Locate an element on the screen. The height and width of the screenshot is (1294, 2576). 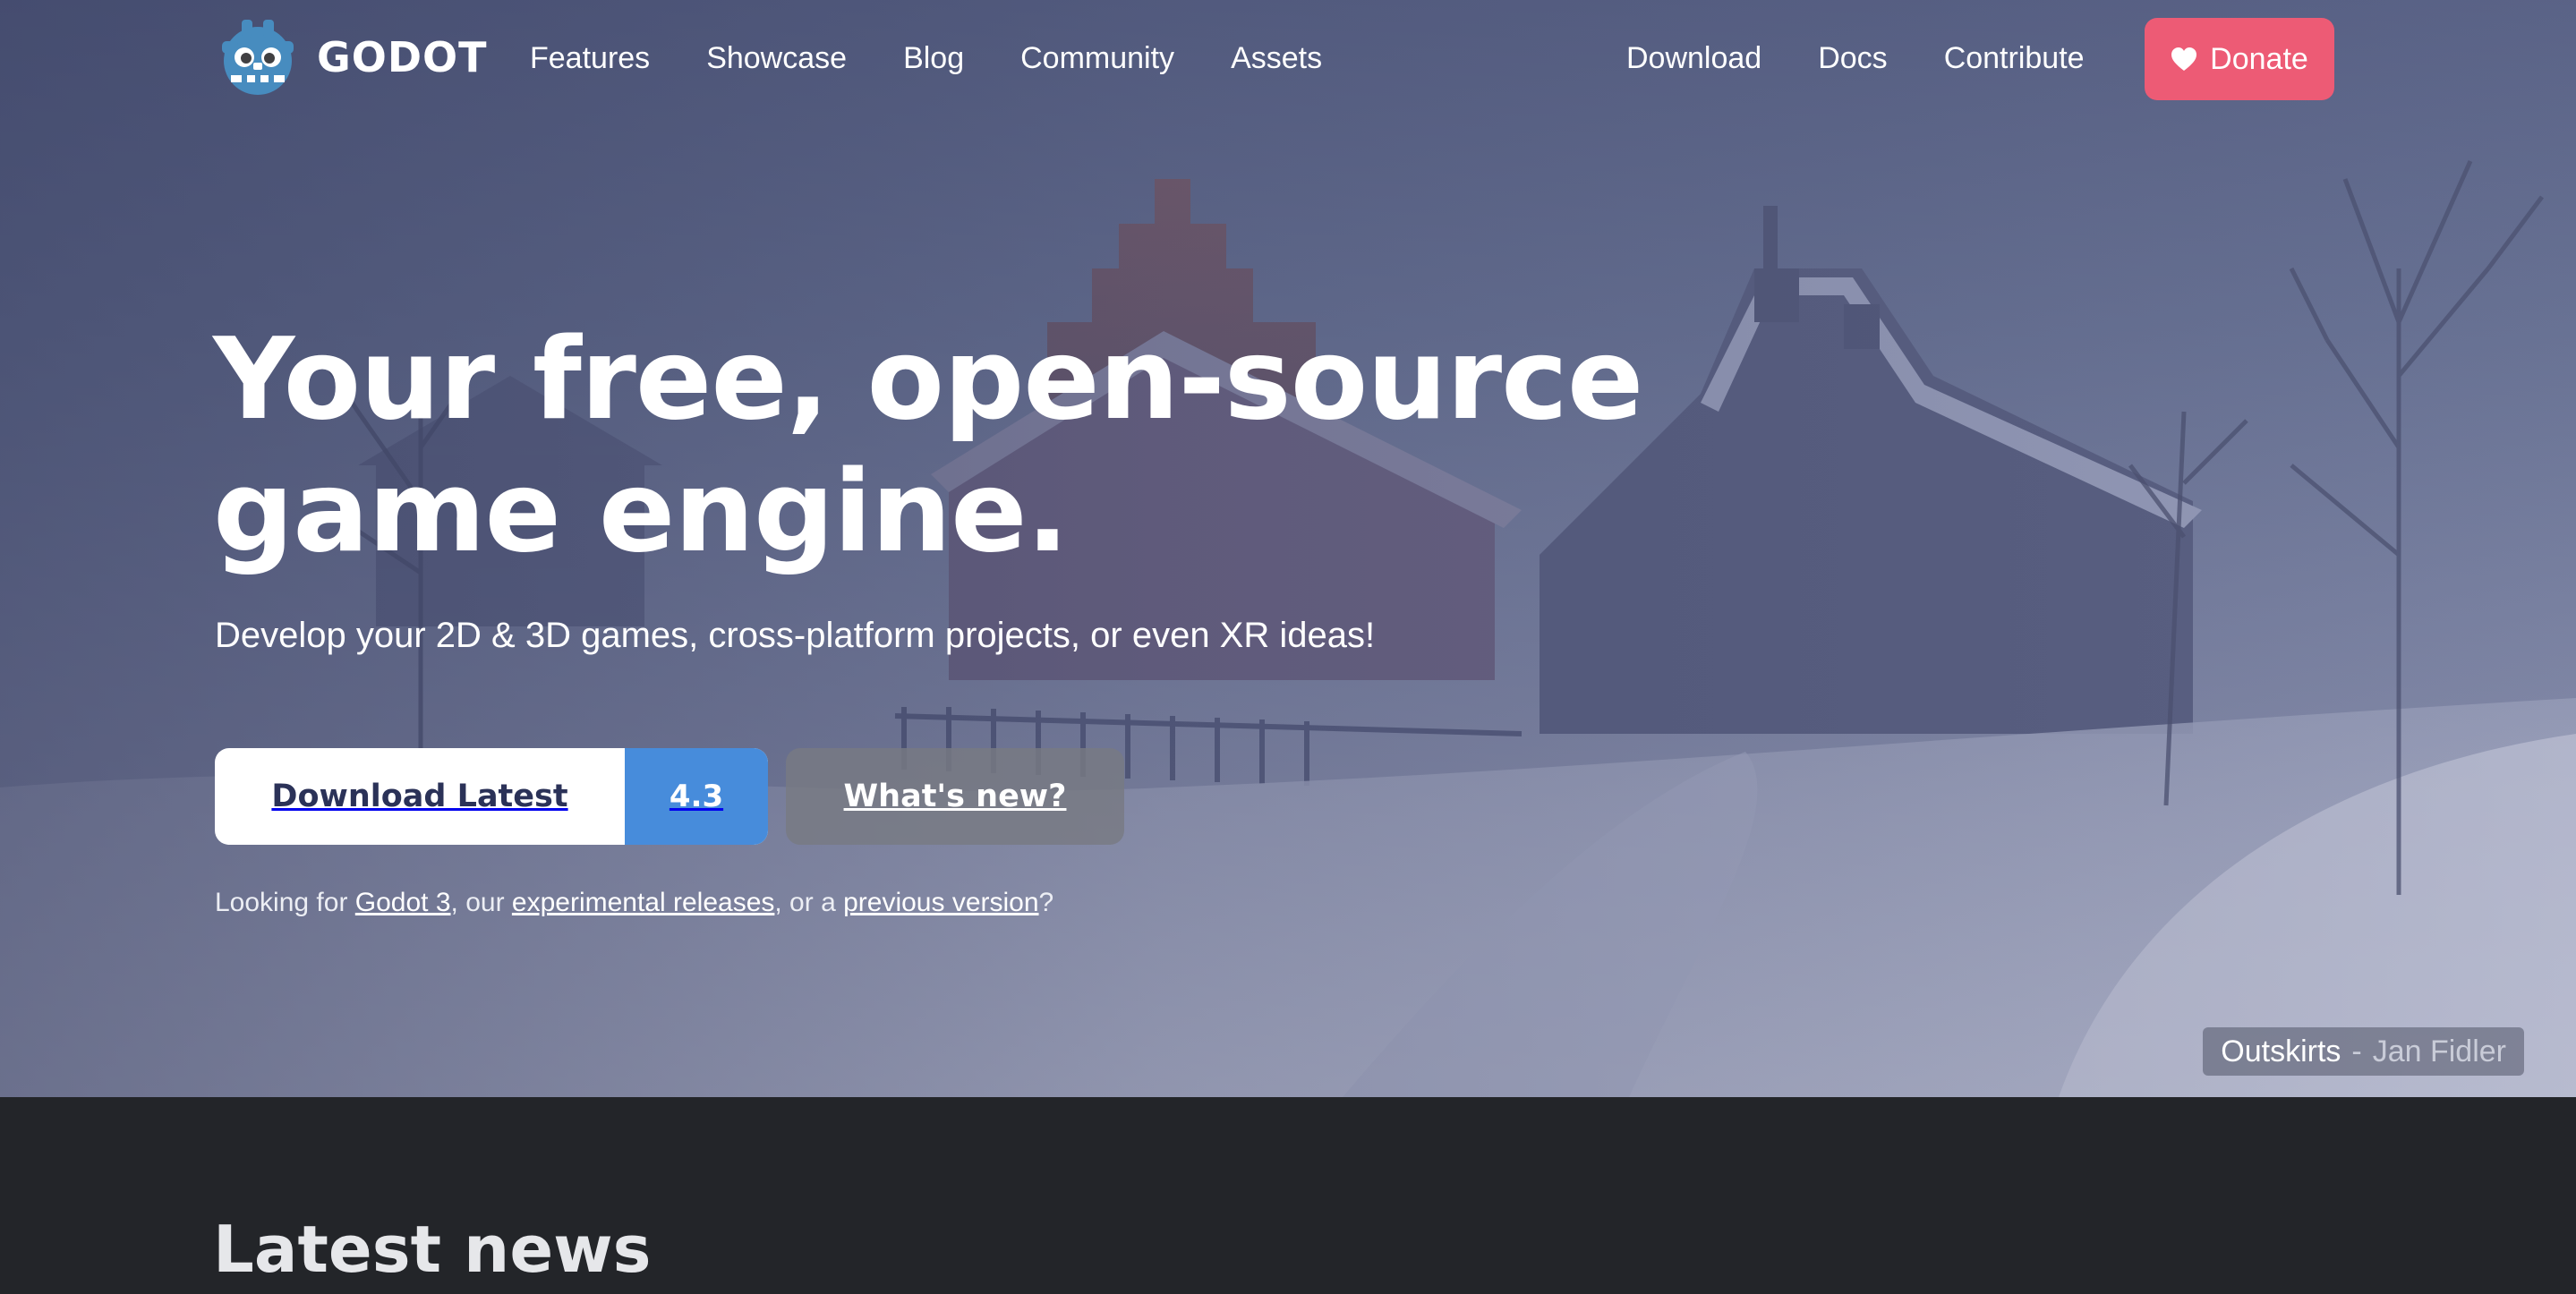
whats-new-button: What's new? is located at coordinates (955, 796).